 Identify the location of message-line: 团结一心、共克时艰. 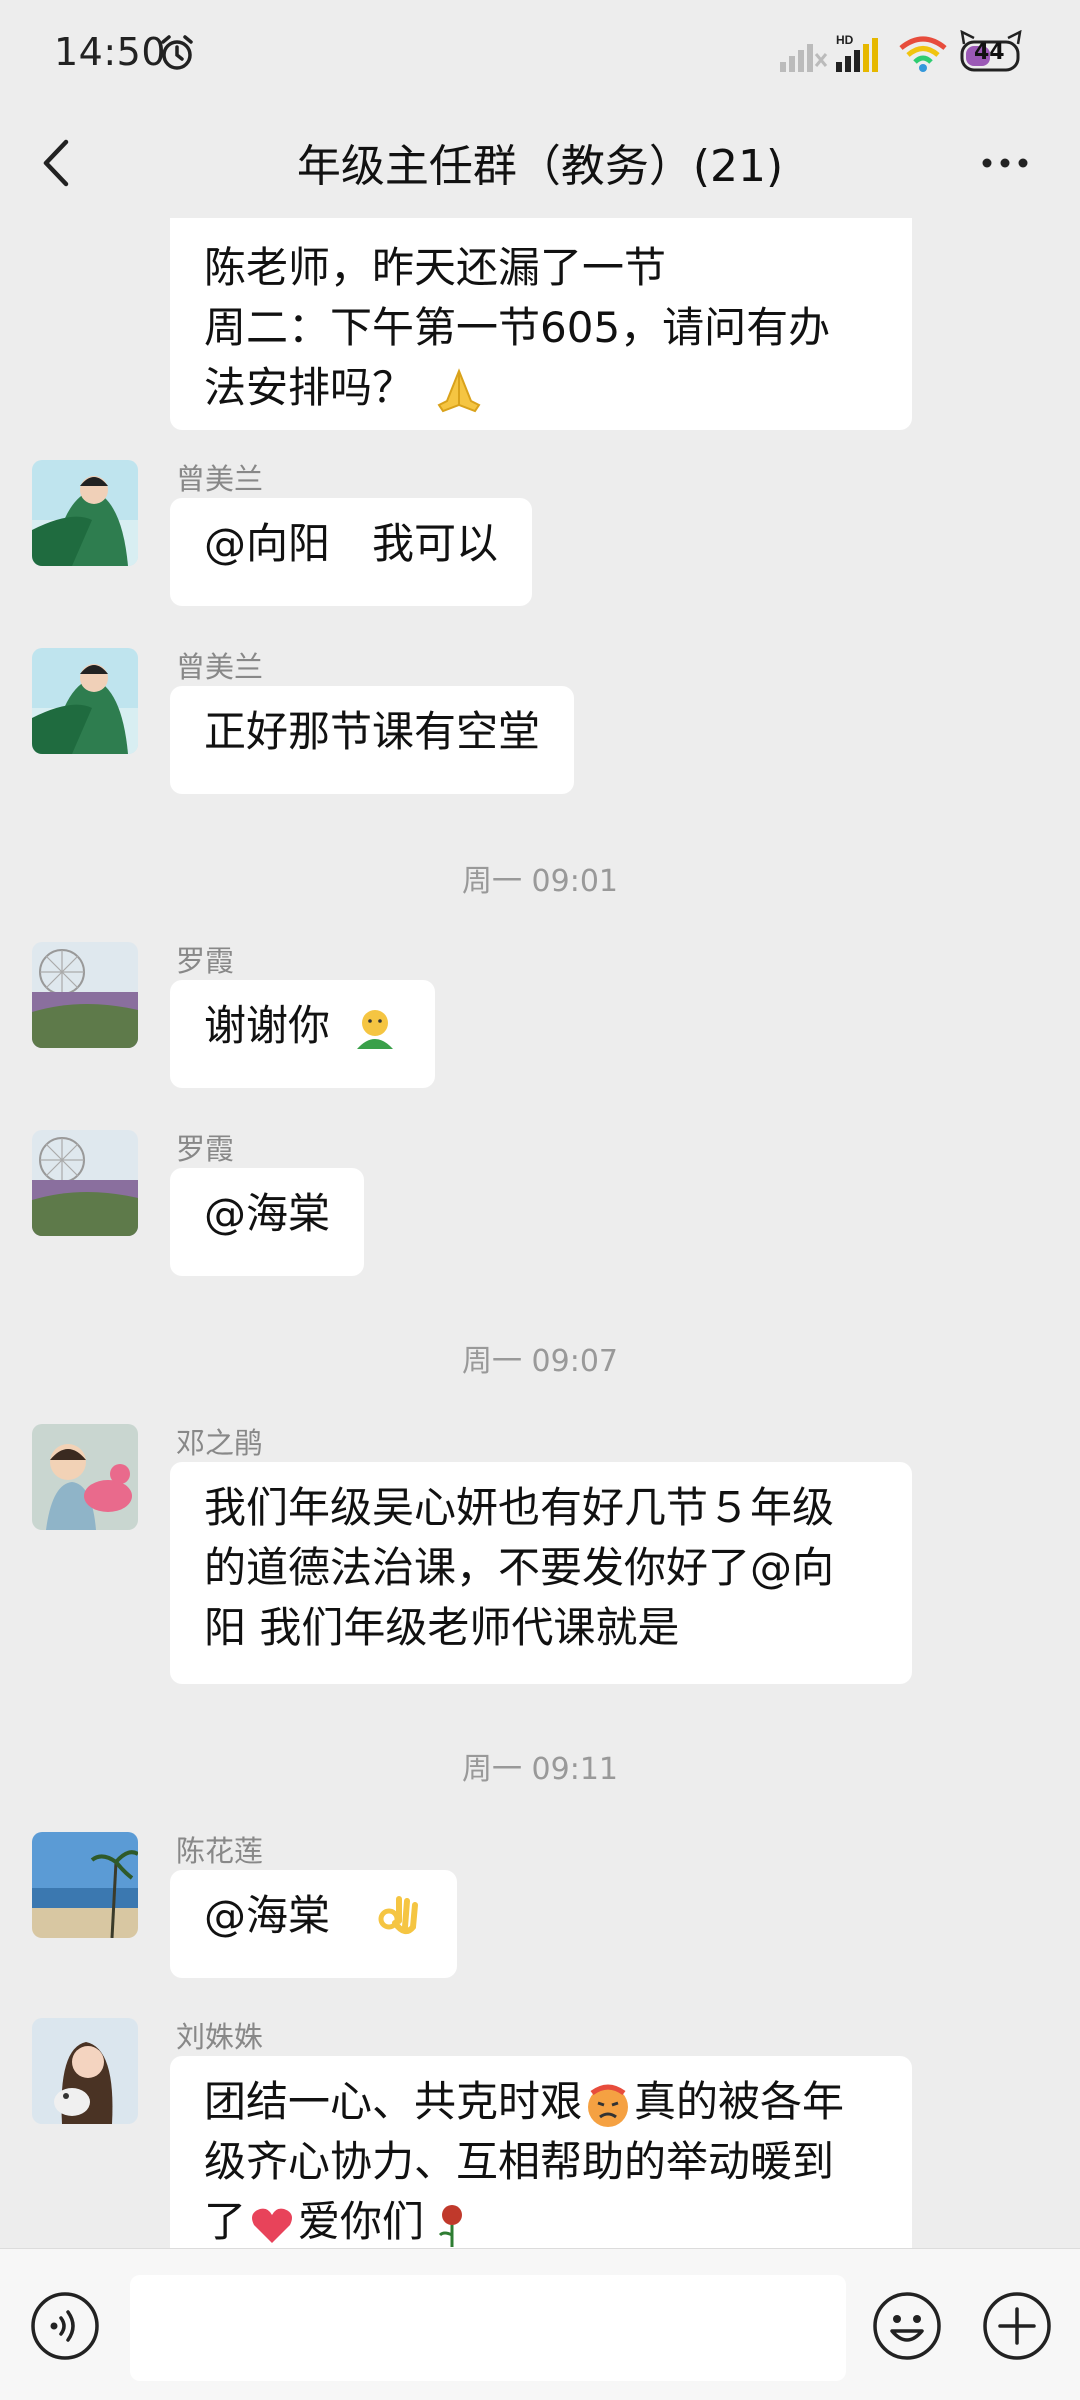
(393, 2101).